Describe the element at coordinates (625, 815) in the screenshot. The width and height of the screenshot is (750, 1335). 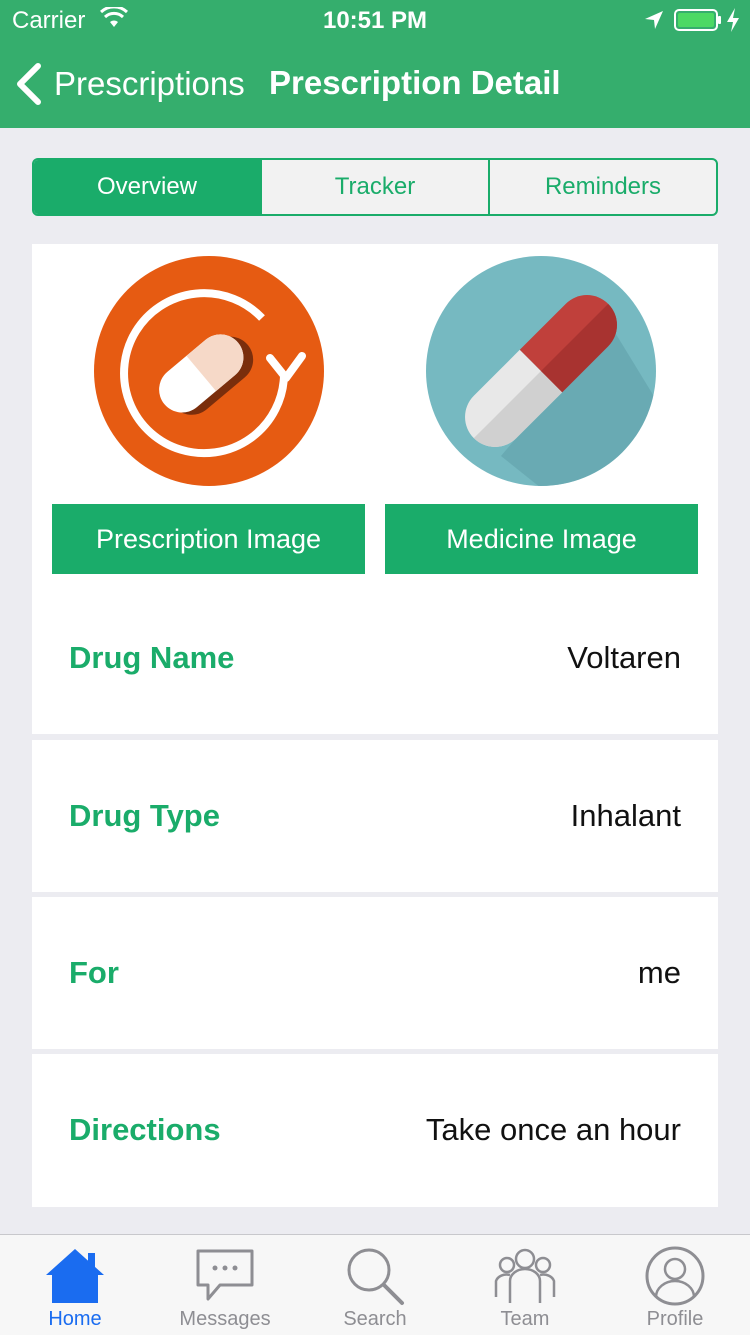
I see `drug-type-value: Inhalant` at that location.